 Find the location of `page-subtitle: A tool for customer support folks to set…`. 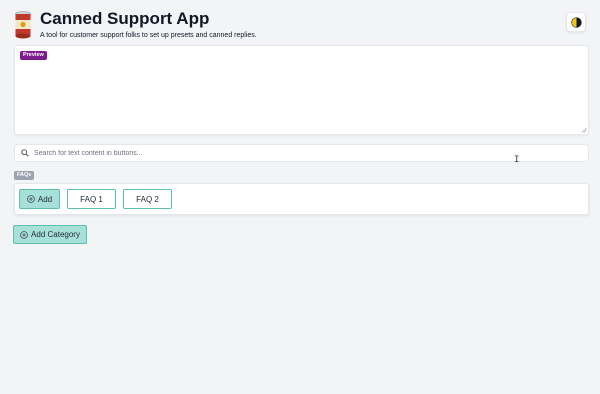

page-subtitle: A tool for customer support folks to set… is located at coordinates (148, 35).